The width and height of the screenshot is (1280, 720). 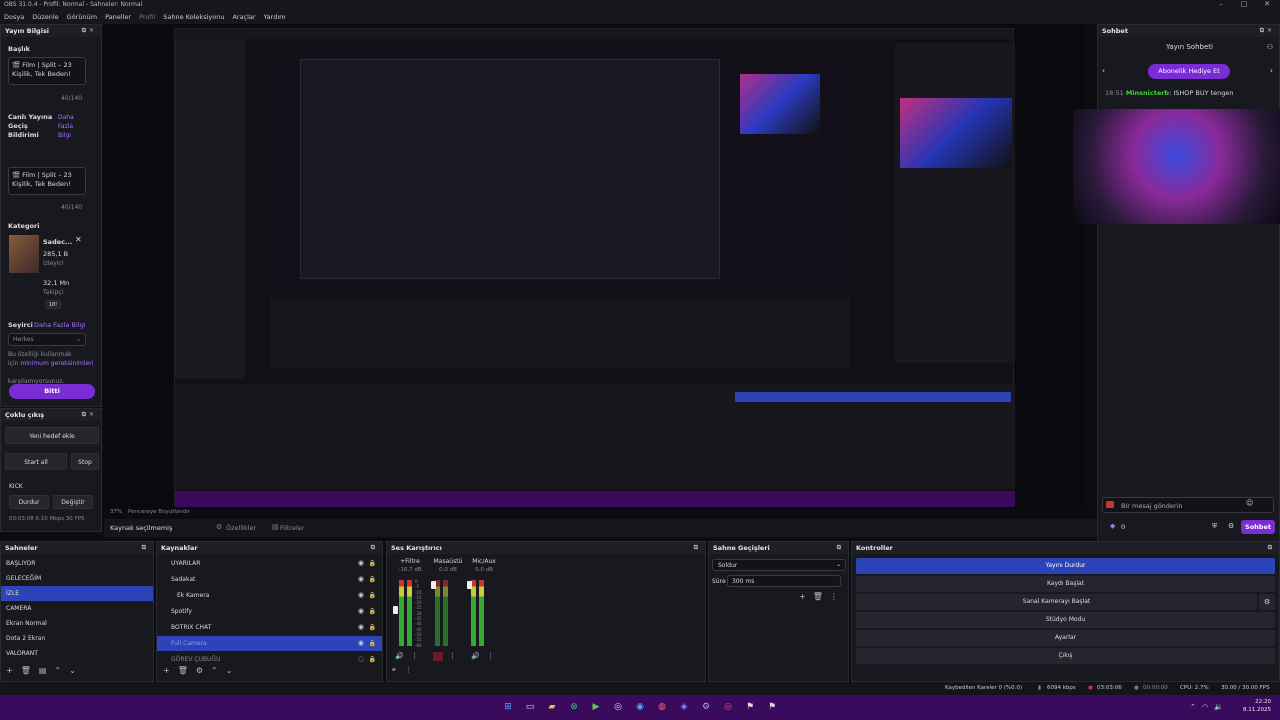 I want to click on menu-file: Dosya, so click(x=14, y=17).